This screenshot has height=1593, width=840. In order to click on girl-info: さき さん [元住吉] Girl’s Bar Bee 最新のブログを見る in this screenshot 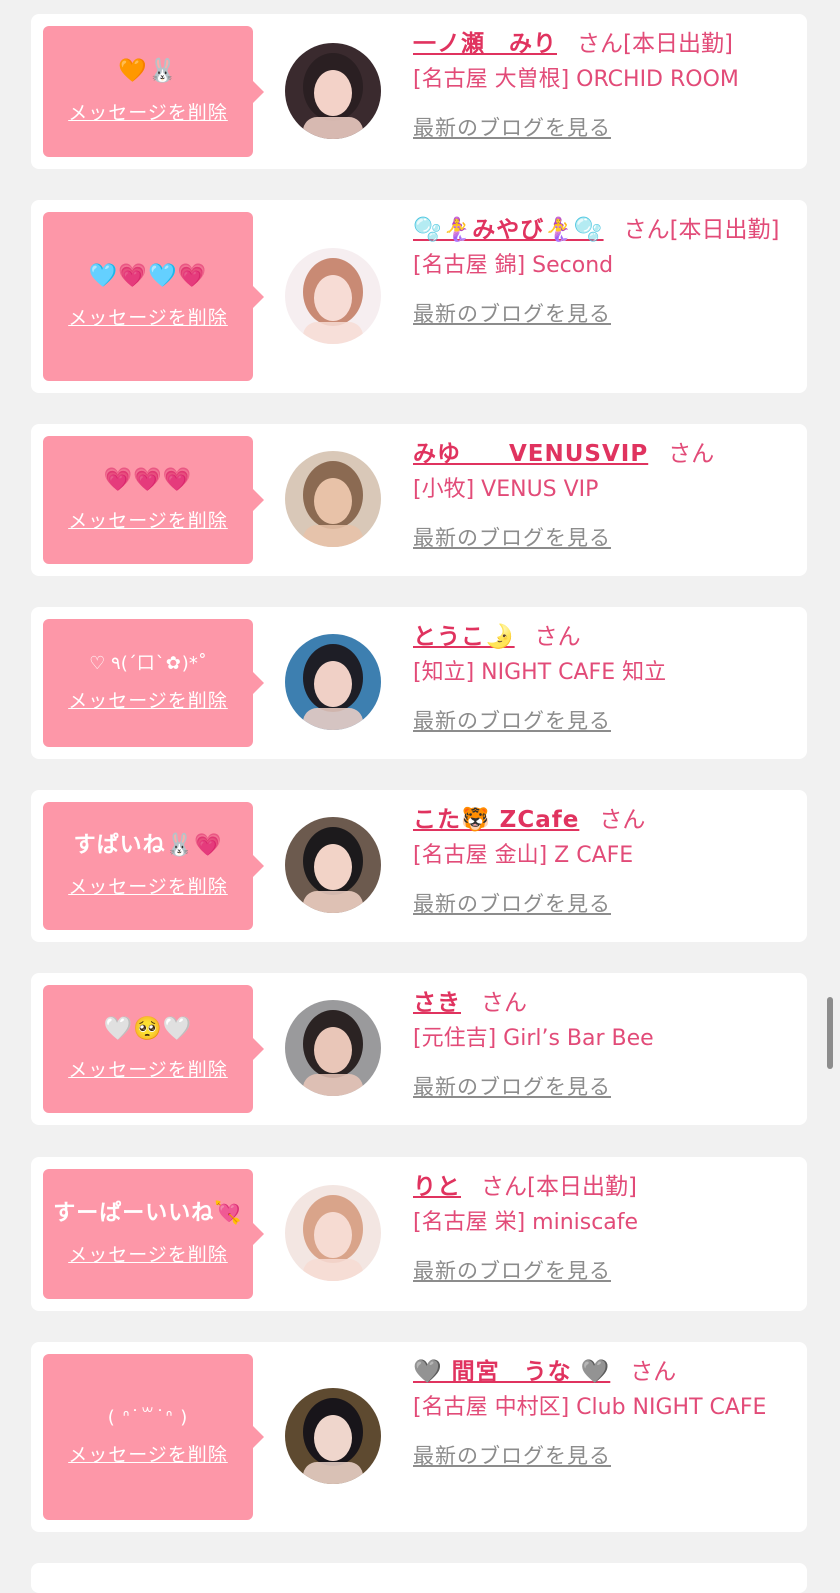, I will do `click(598, 1043)`.